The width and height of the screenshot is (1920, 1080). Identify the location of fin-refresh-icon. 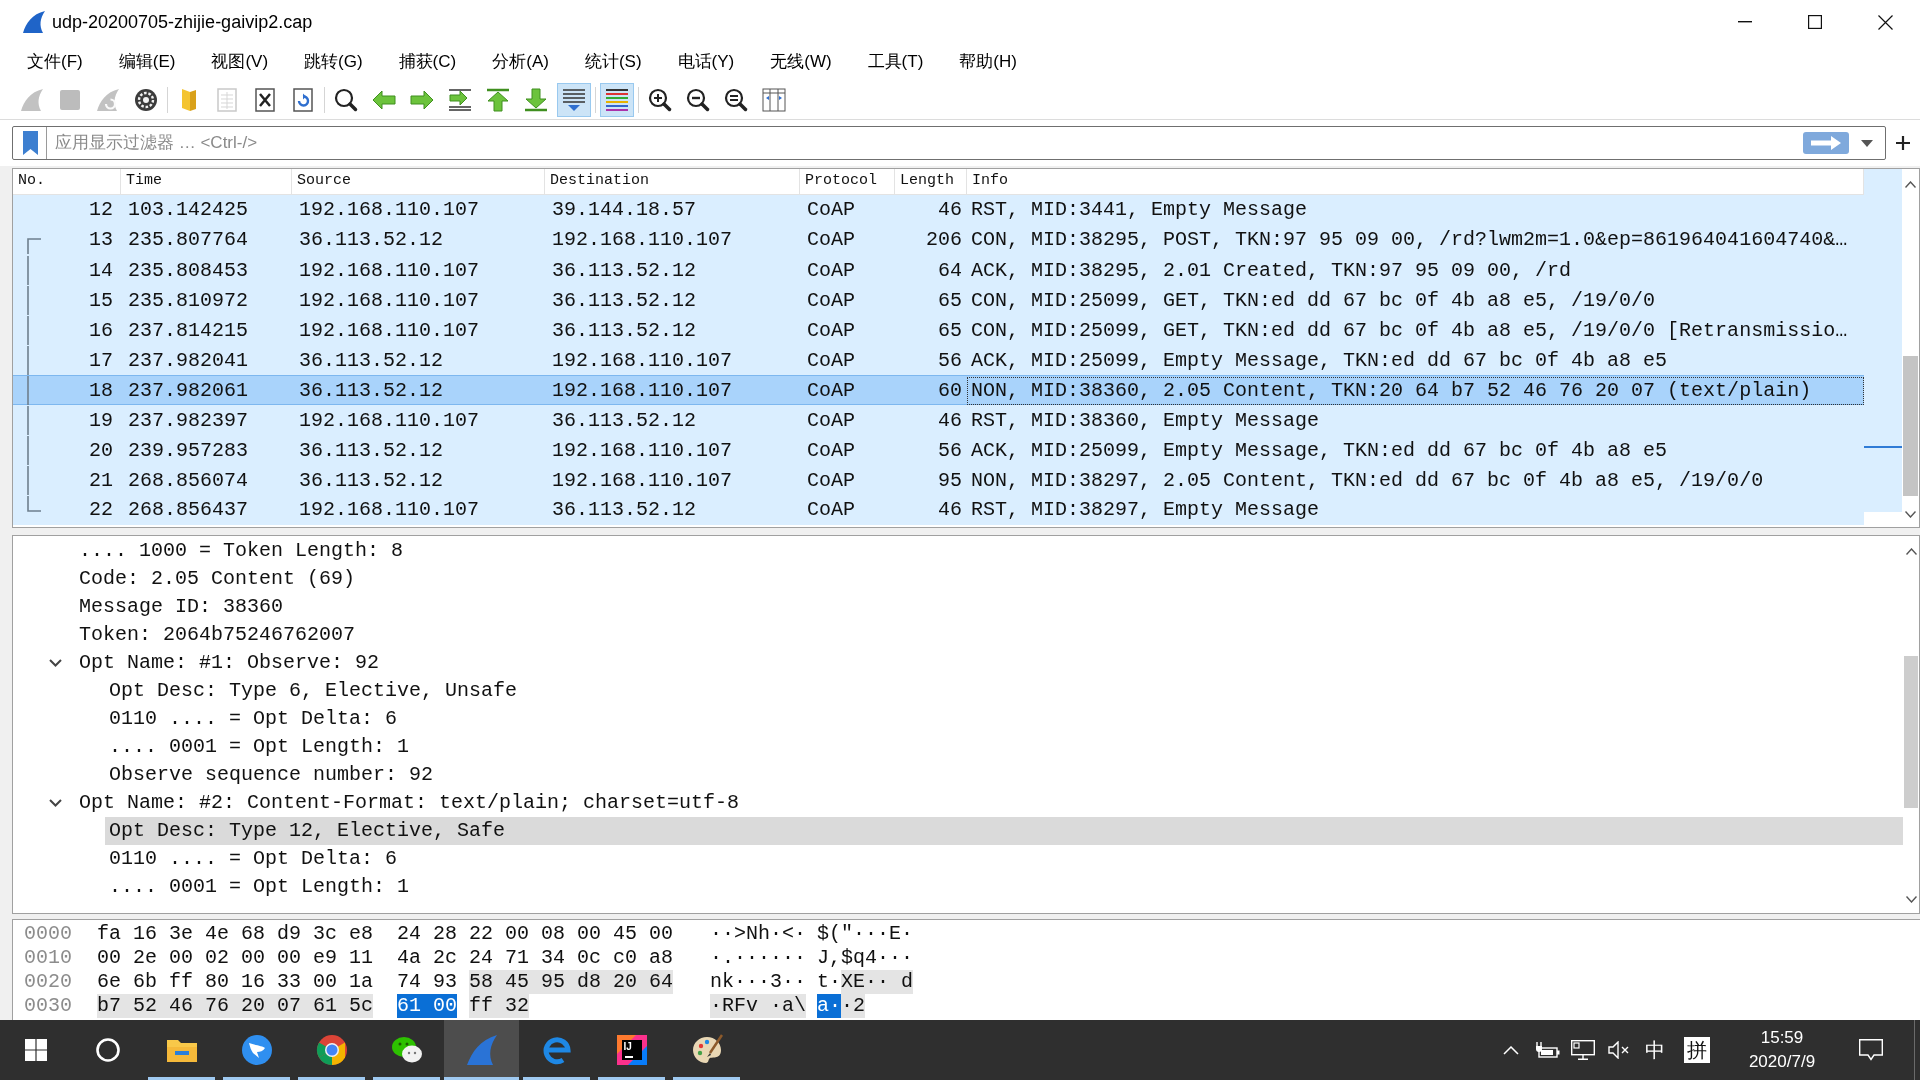
(108, 99).